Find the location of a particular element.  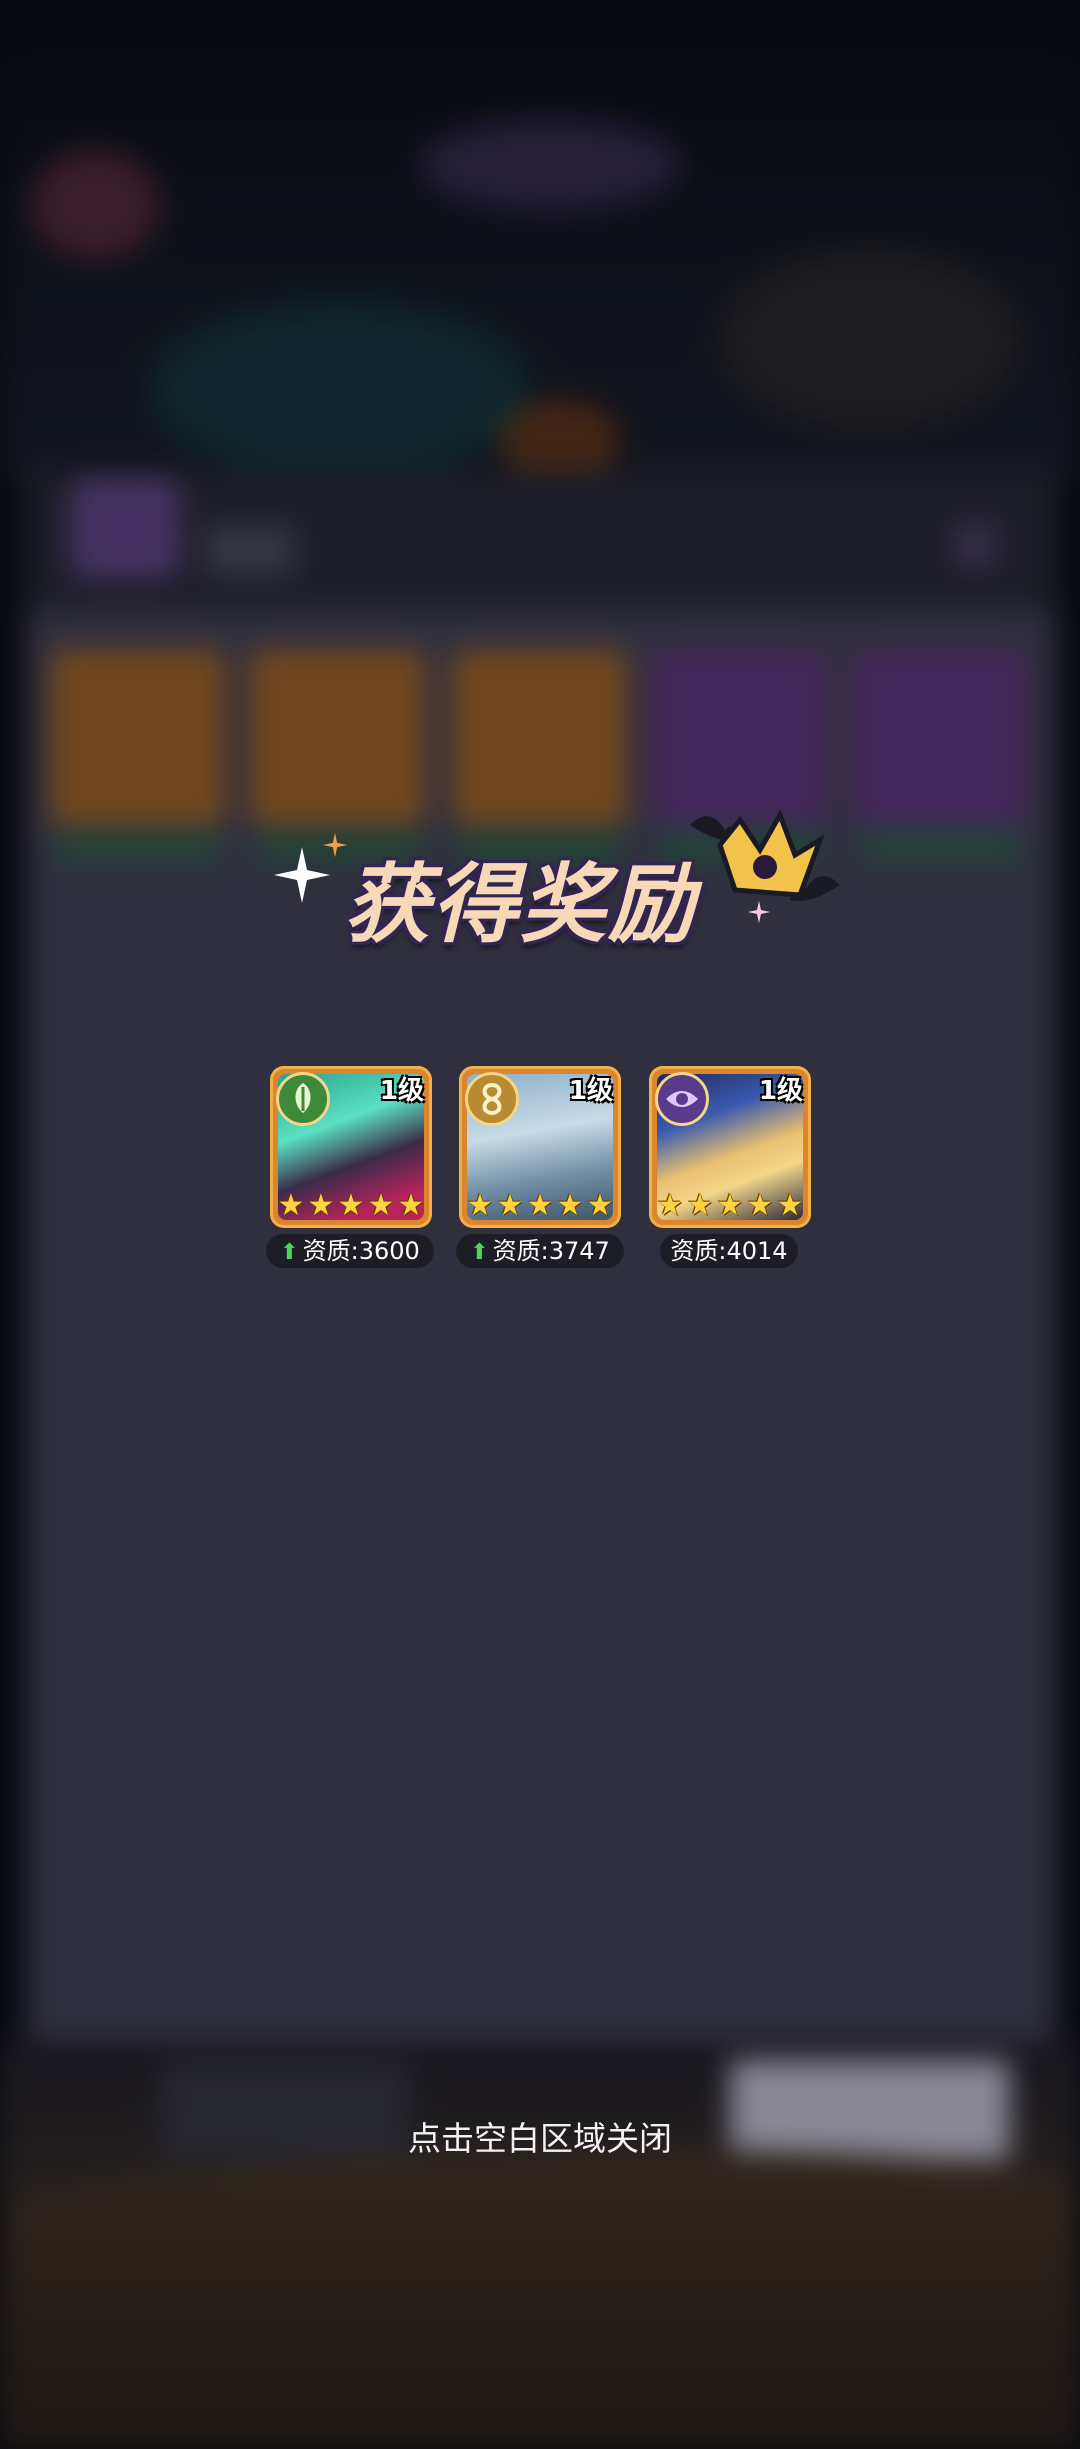

aptitude-value: 资质:3747 is located at coordinates (551, 1251).